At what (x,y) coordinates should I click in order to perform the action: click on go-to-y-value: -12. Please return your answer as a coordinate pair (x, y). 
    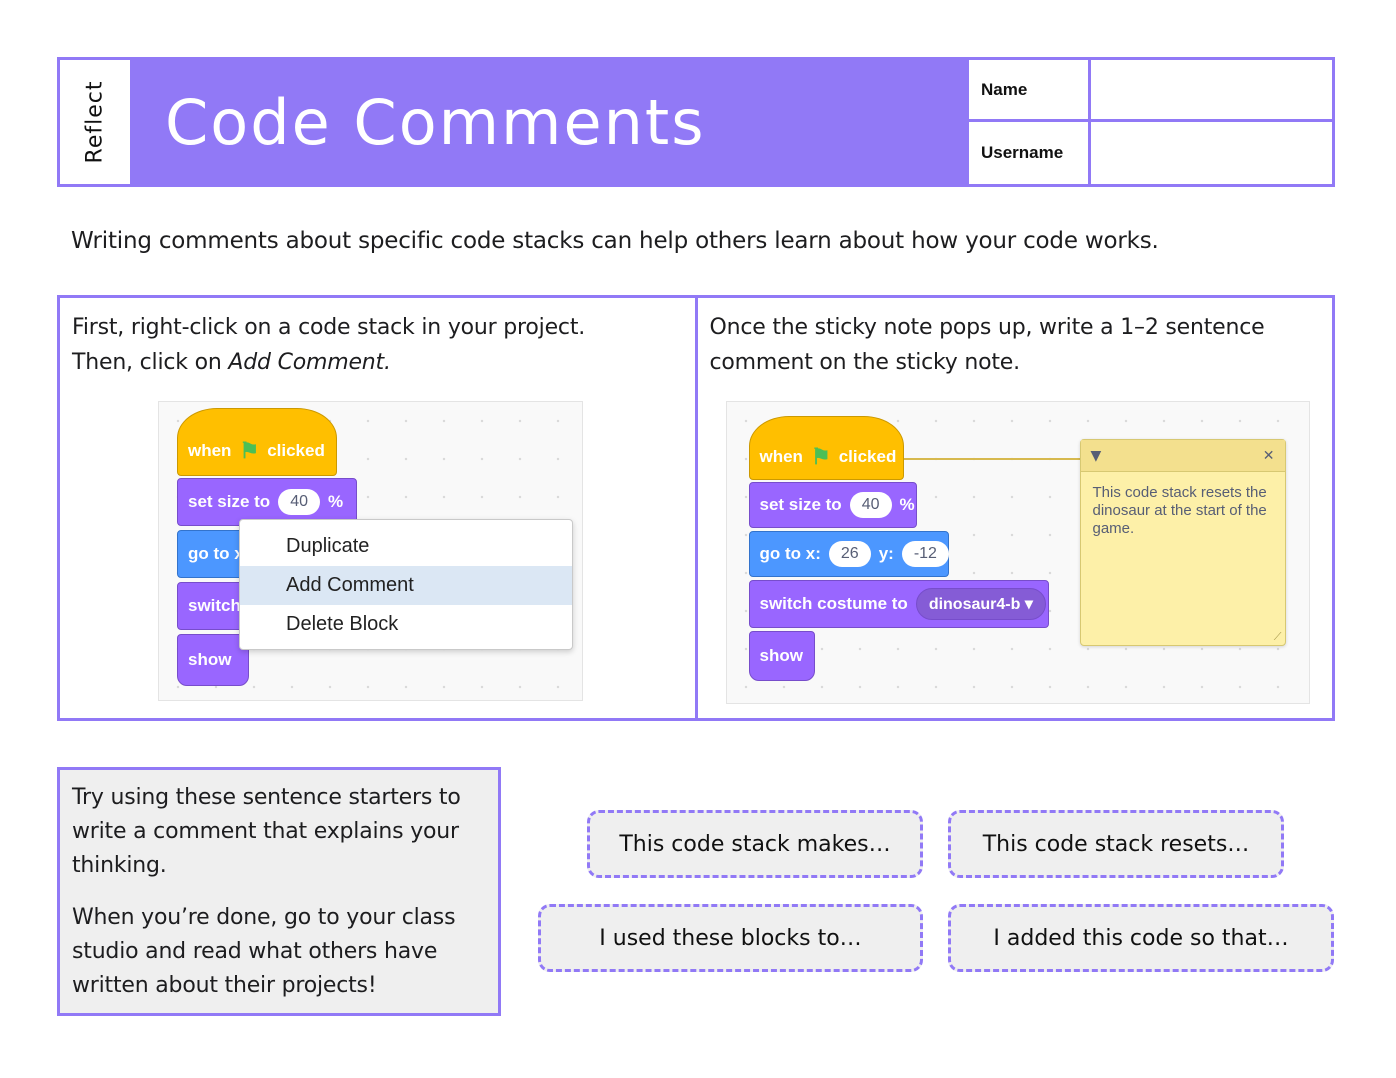
    Looking at the image, I should click on (925, 554).